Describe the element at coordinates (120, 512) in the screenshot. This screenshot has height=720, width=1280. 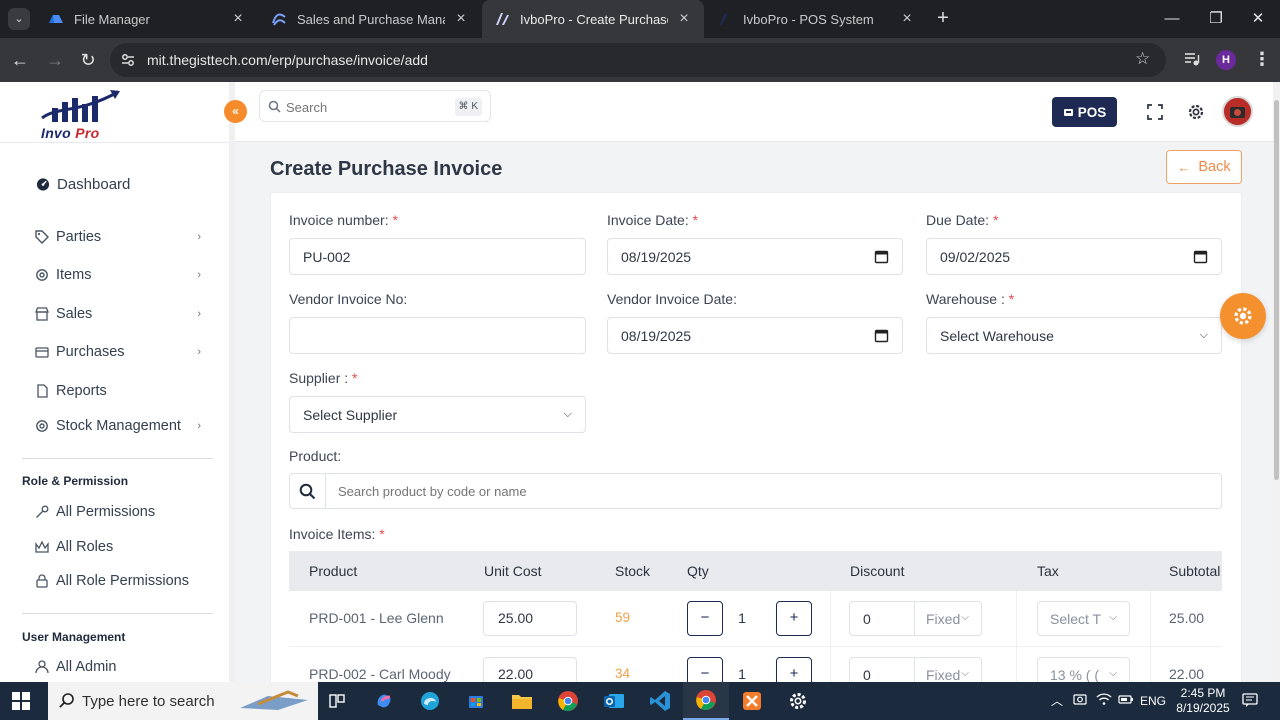
I see `sidebar-item-all-permissions: All Permissions` at that location.